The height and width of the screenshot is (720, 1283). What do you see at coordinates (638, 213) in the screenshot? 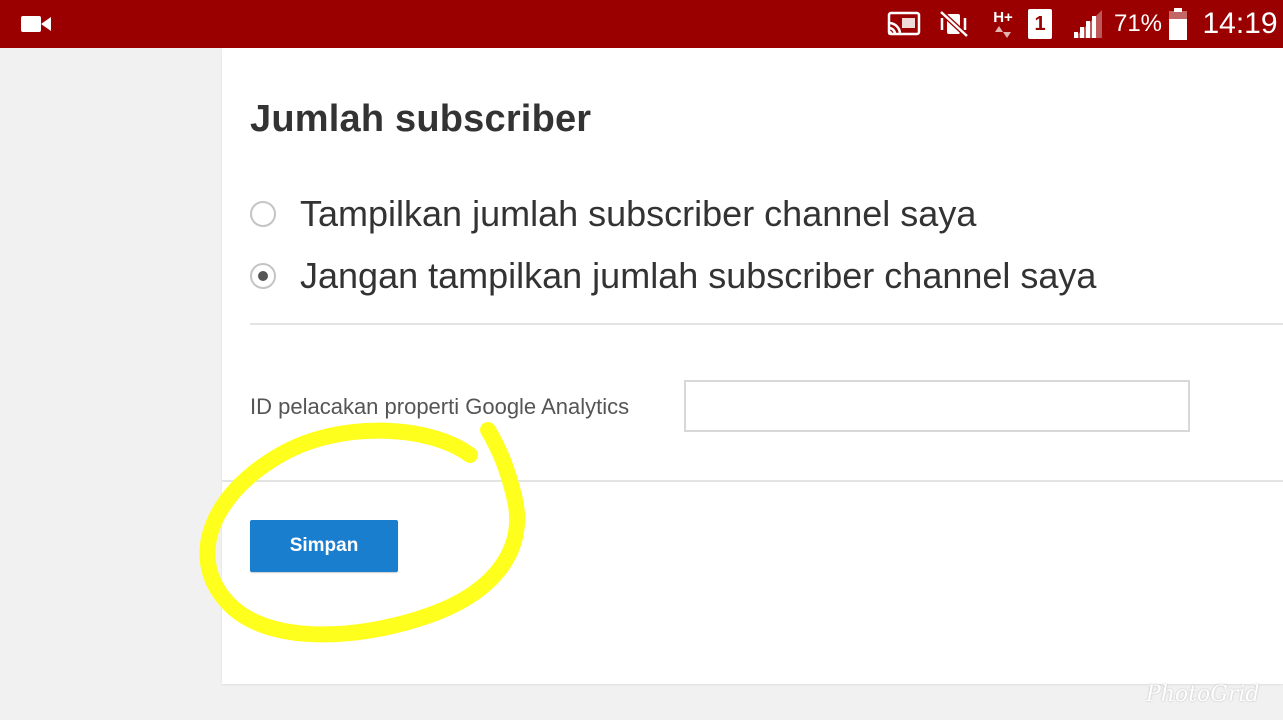
I see `radio-label: Tampilkan jumlah subscriber channel saya` at bounding box center [638, 213].